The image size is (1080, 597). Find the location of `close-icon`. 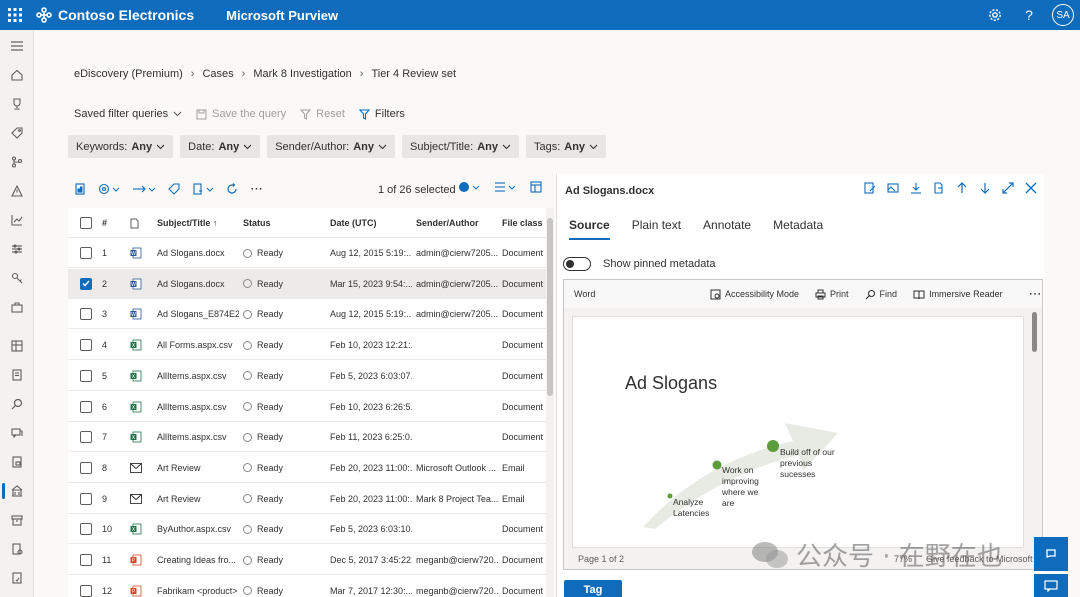

close-icon is located at coordinates (1031, 188).